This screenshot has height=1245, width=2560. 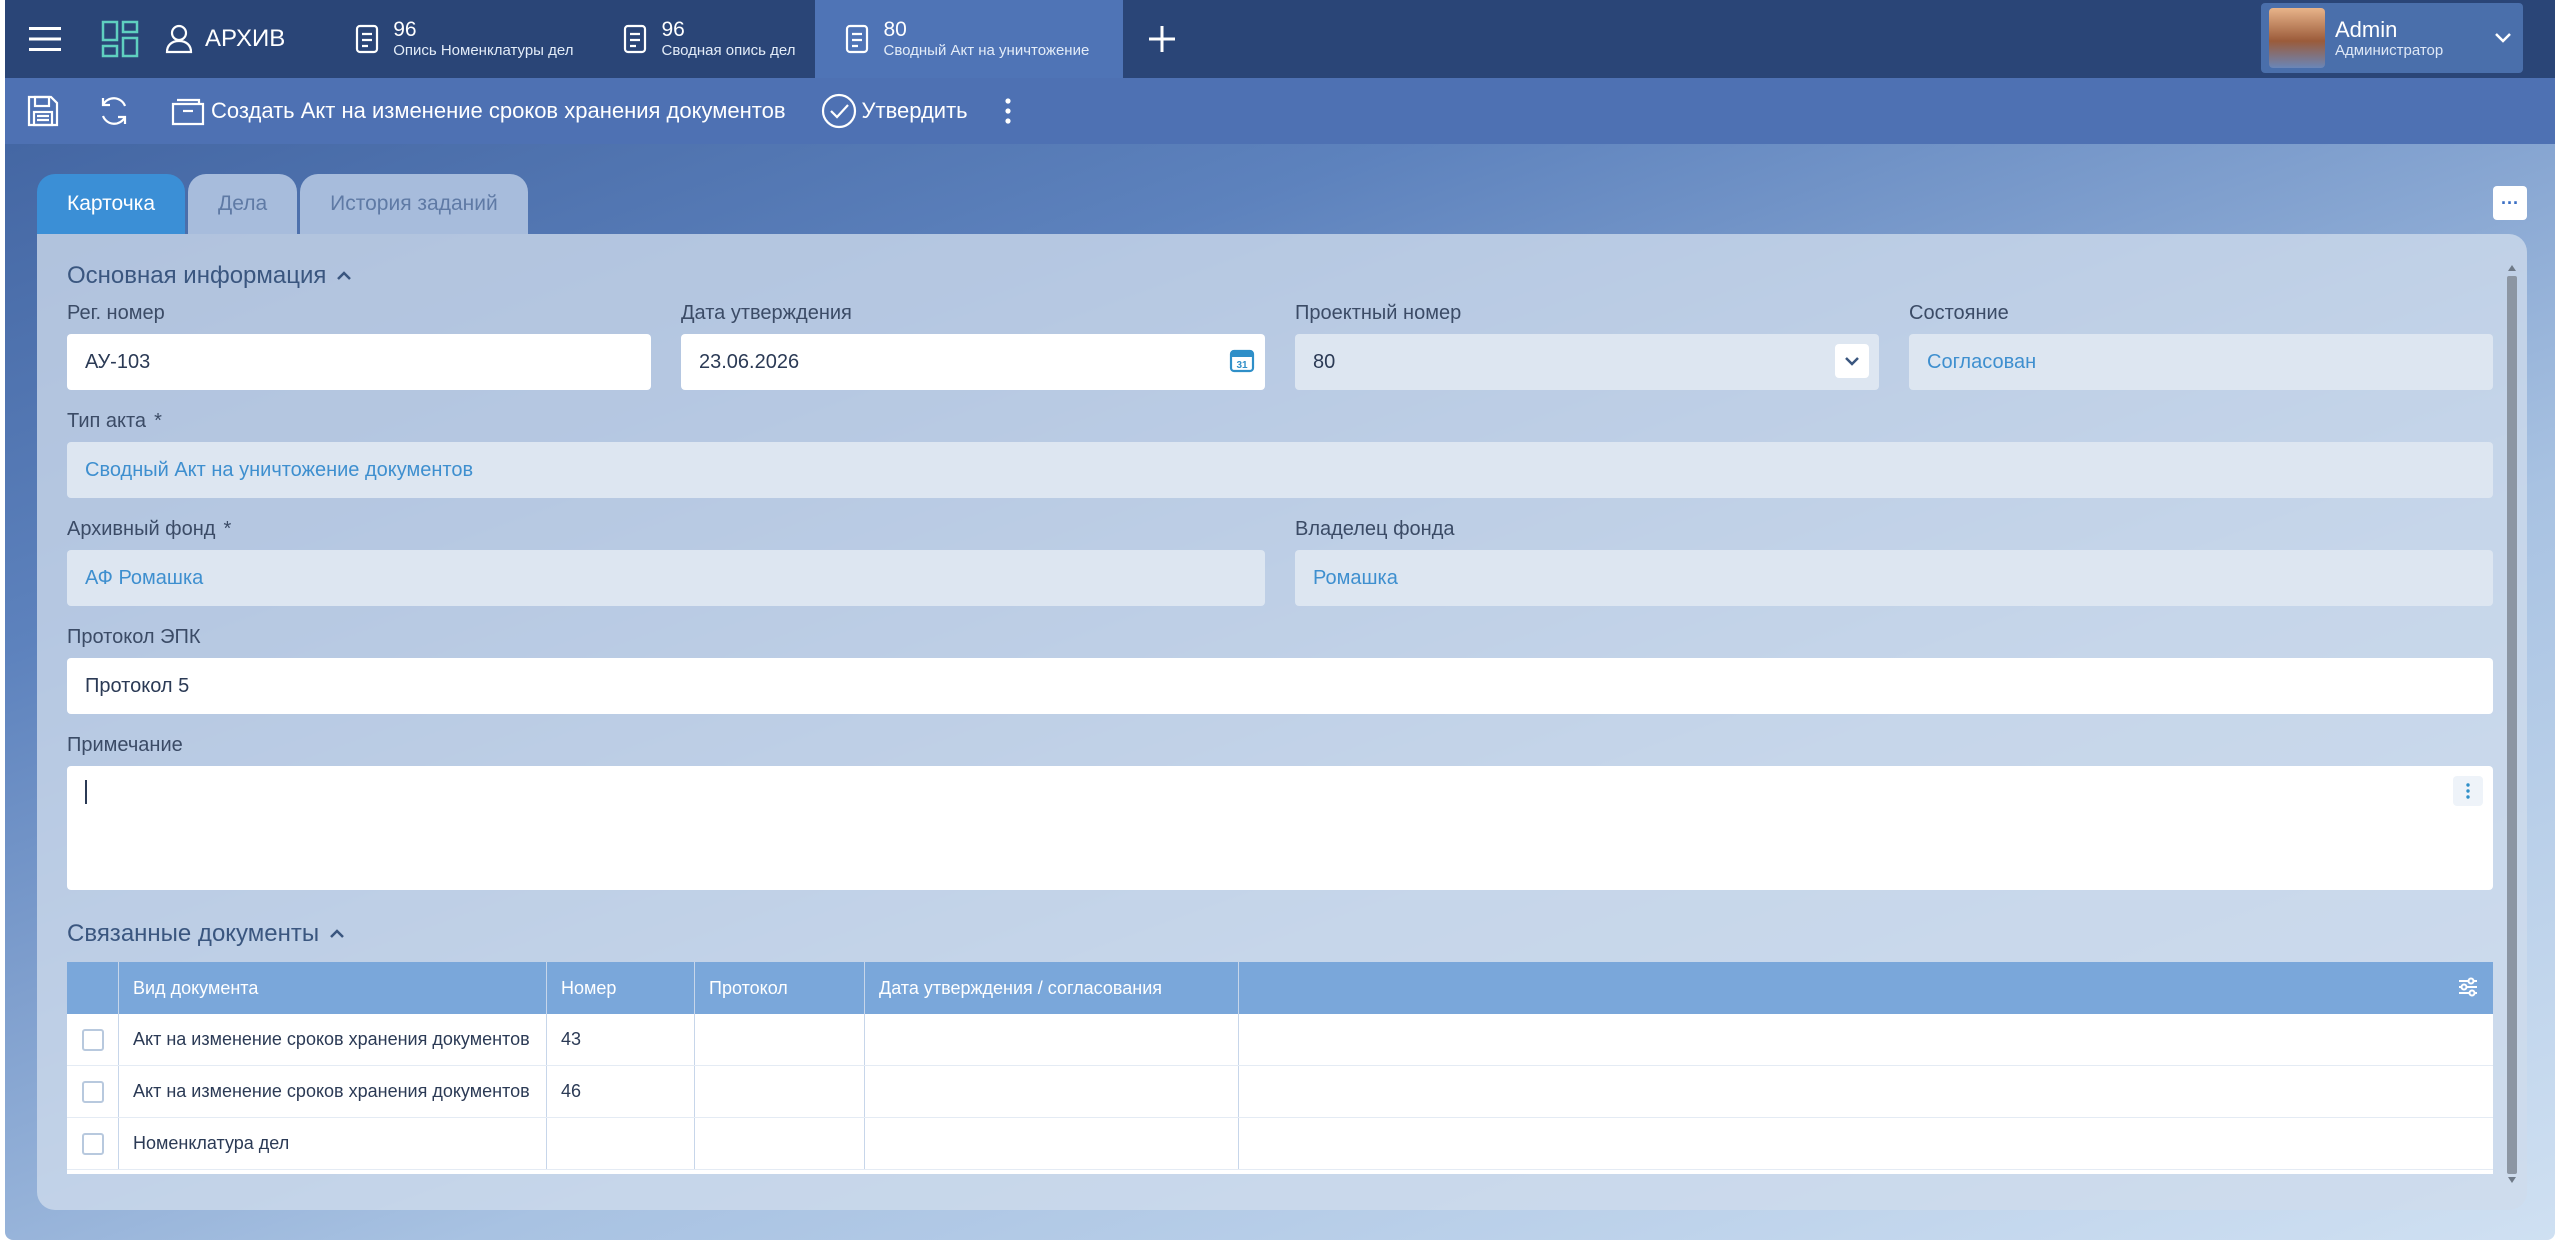 I want to click on more-options-button: ···, so click(x=2510, y=203).